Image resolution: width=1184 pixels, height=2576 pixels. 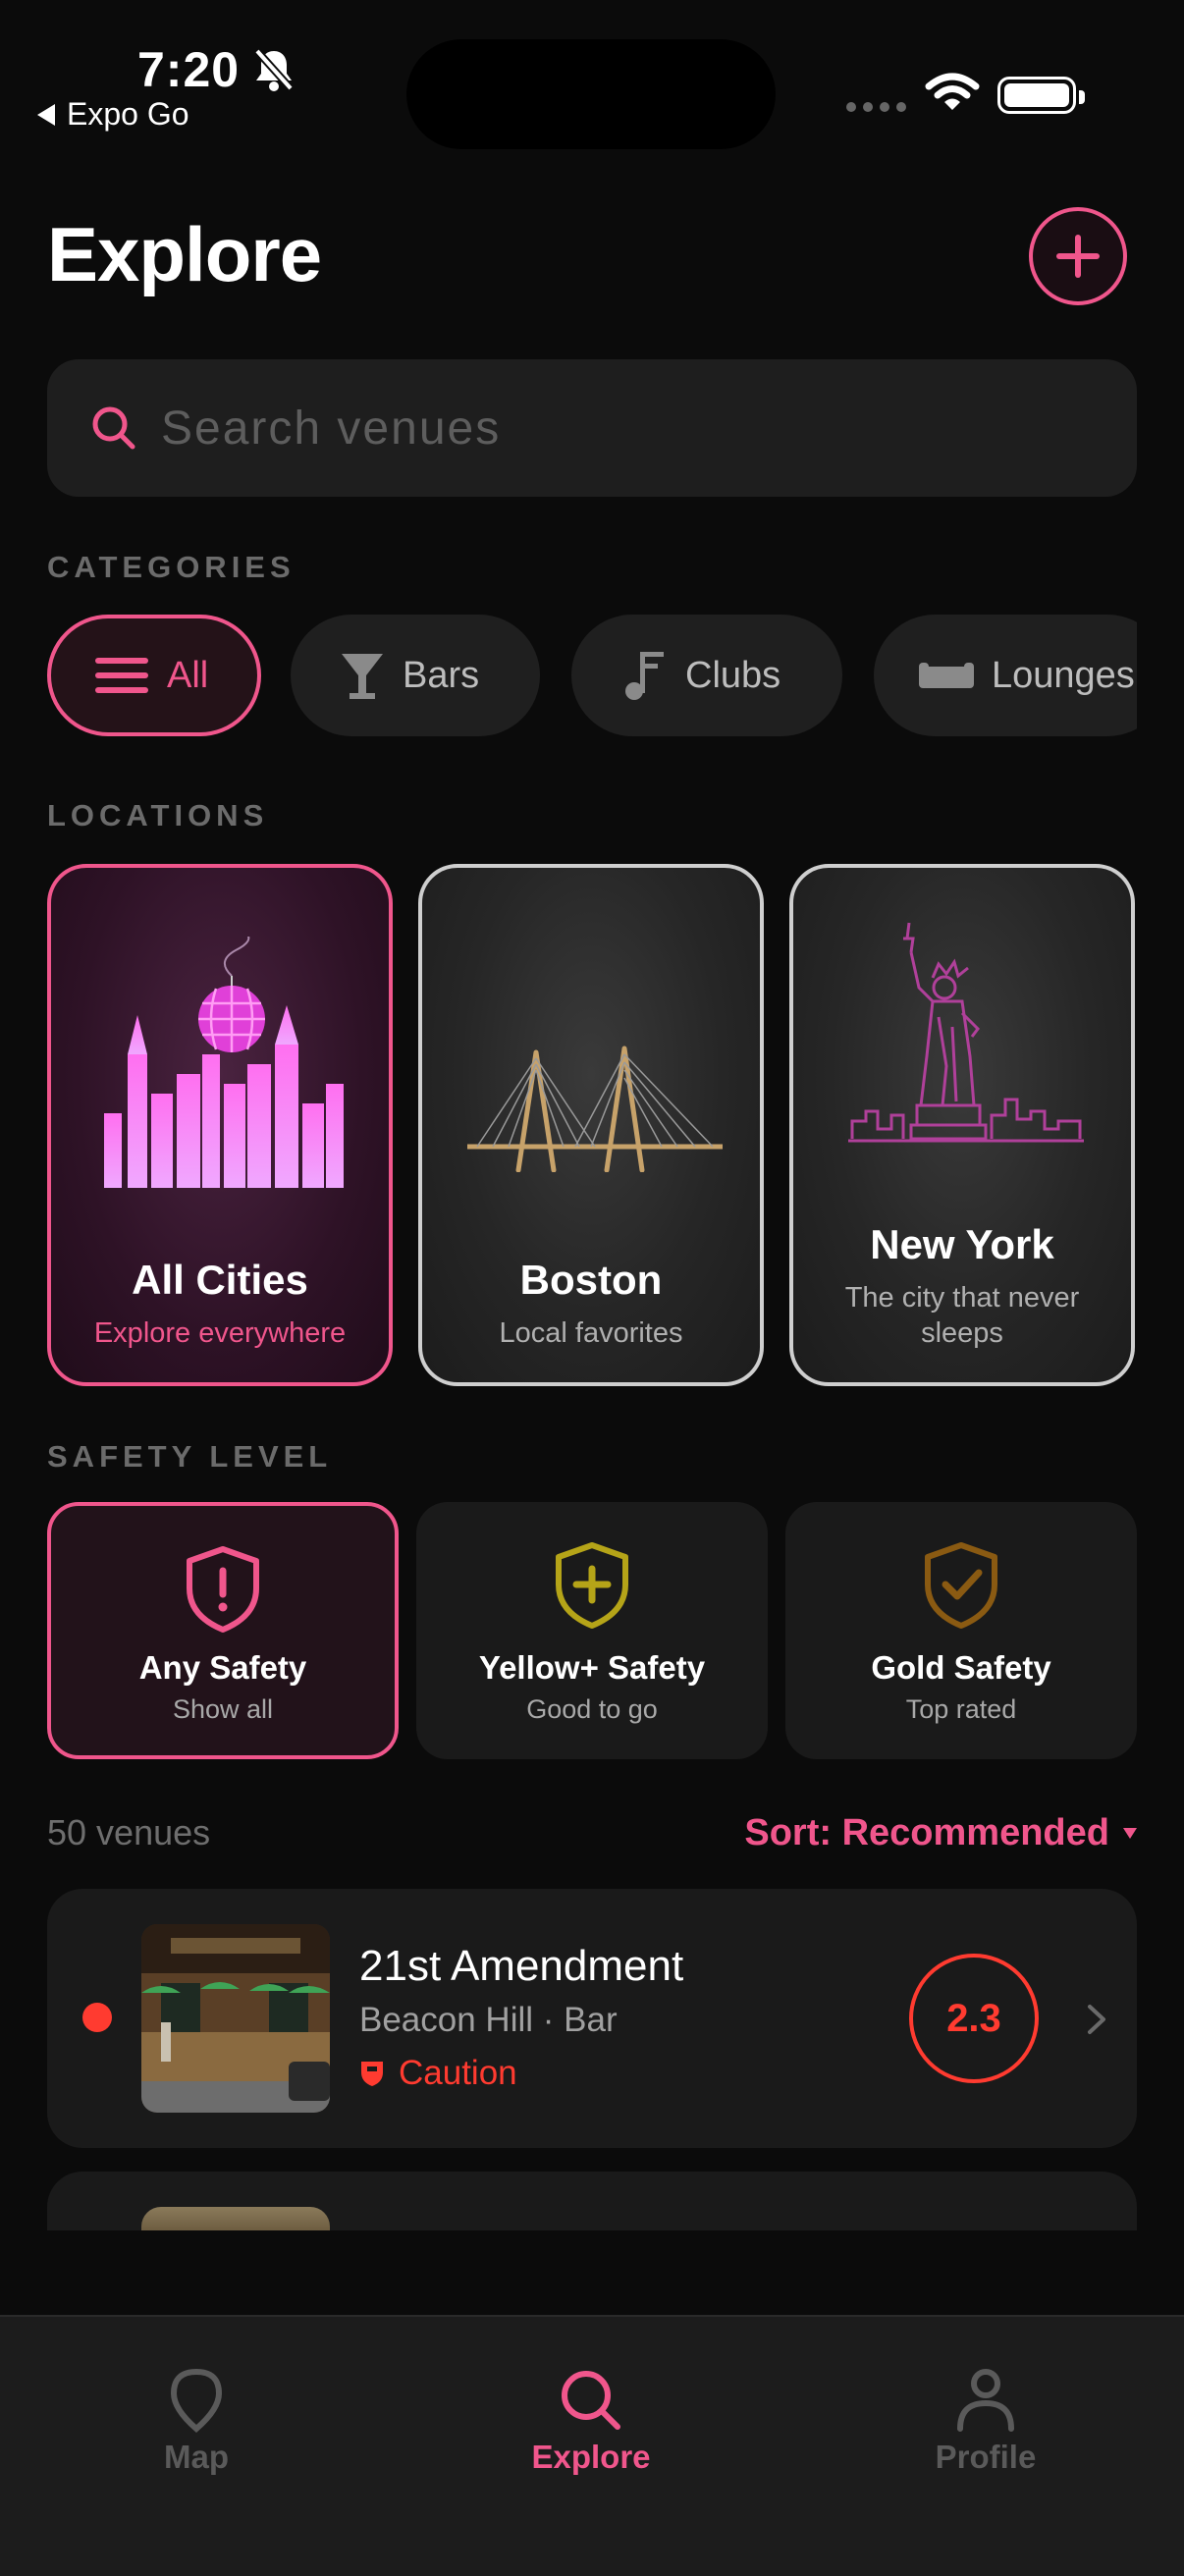 What do you see at coordinates (985, 2400) in the screenshot?
I see `person-icon` at bounding box center [985, 2400].